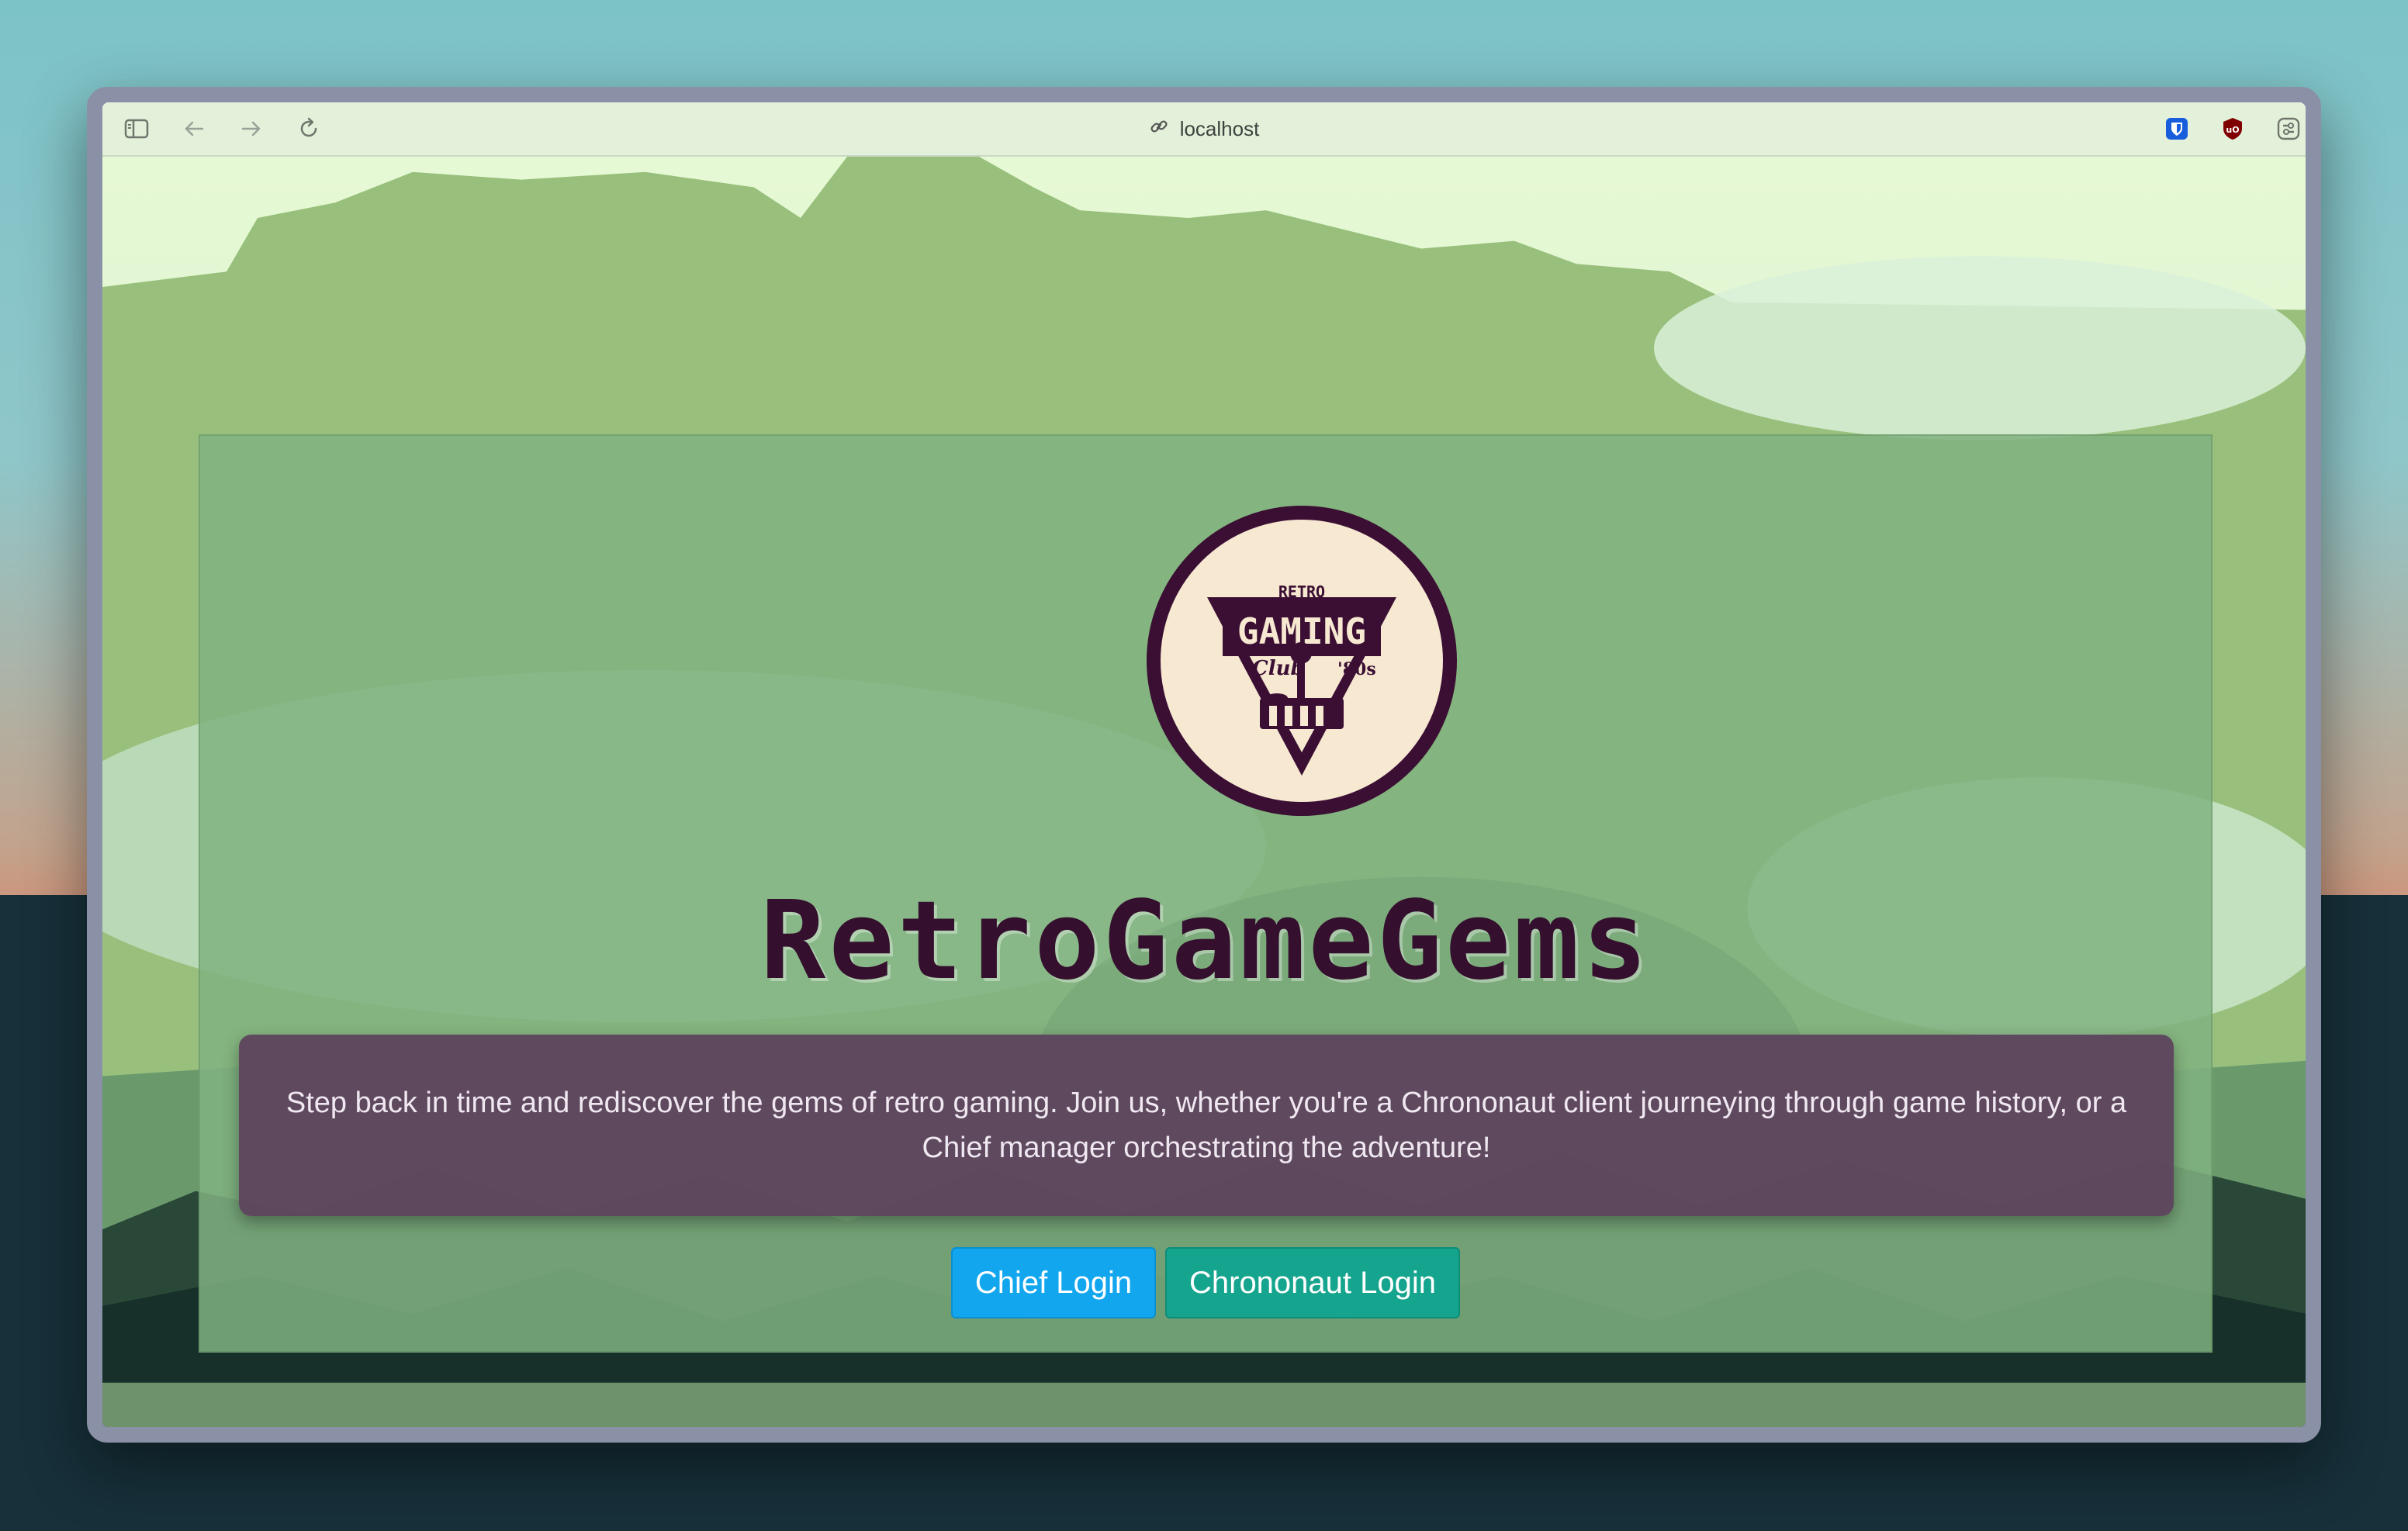  Describe the element at coordinates (2288, 128) in the screenshot. I see `extension-icon` at that location.